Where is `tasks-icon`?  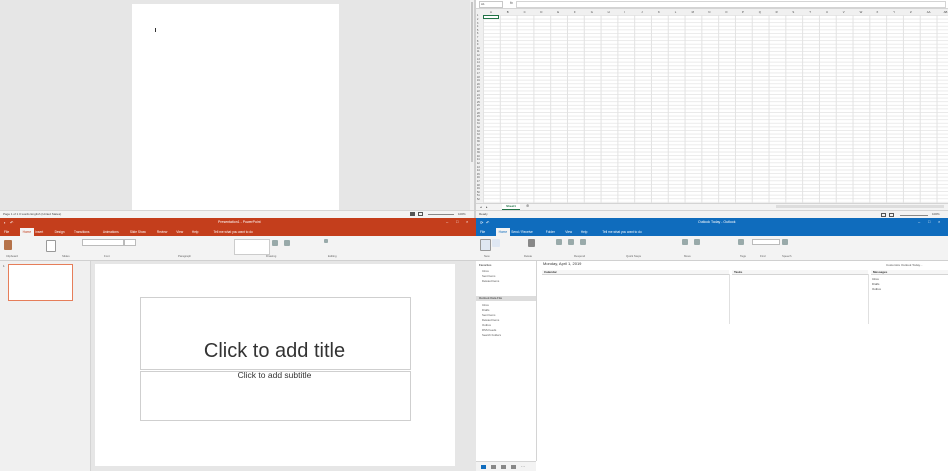 tasks-icon is located at coordinates (513, 467).